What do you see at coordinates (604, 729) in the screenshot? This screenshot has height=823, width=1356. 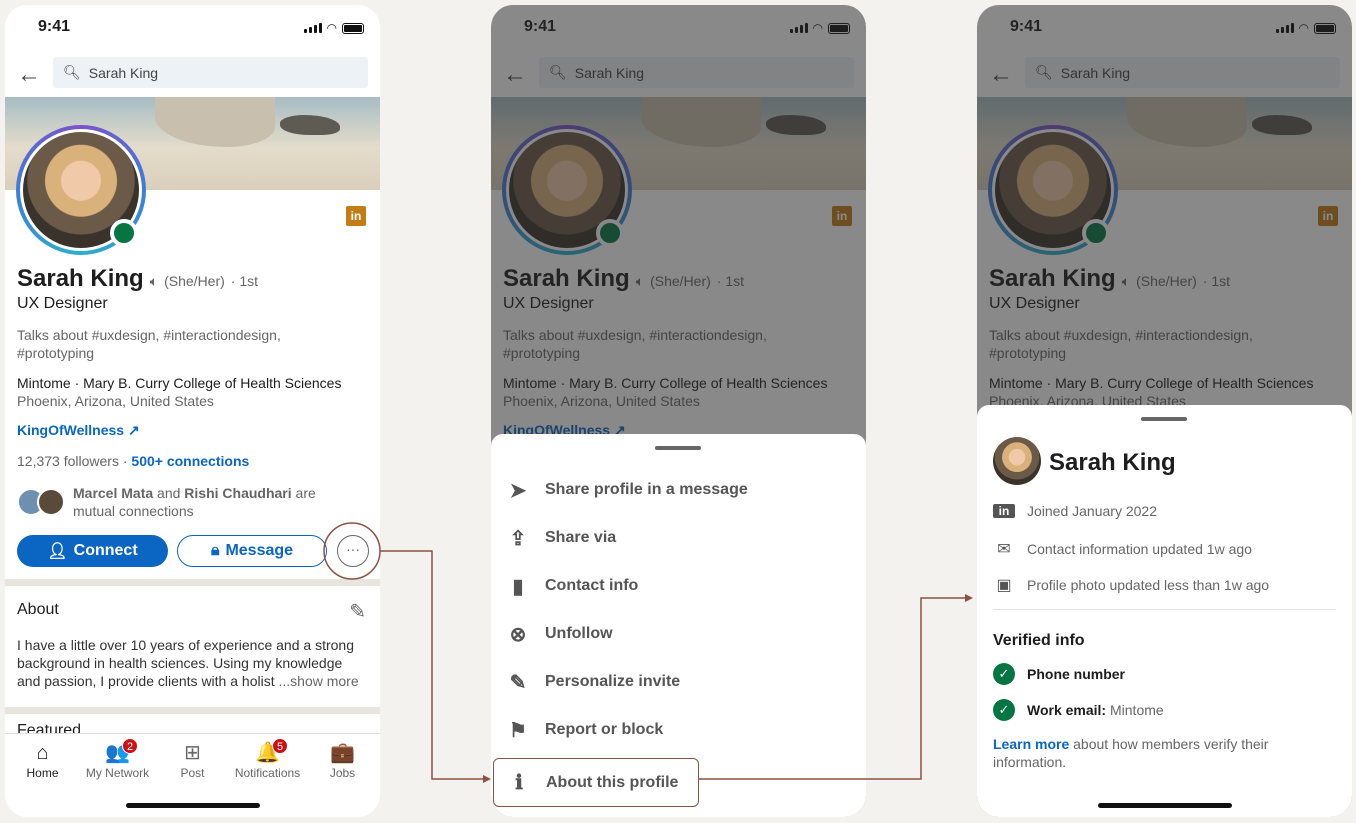 I see `menu-label: Report or block` at bounding box center [604, 729].